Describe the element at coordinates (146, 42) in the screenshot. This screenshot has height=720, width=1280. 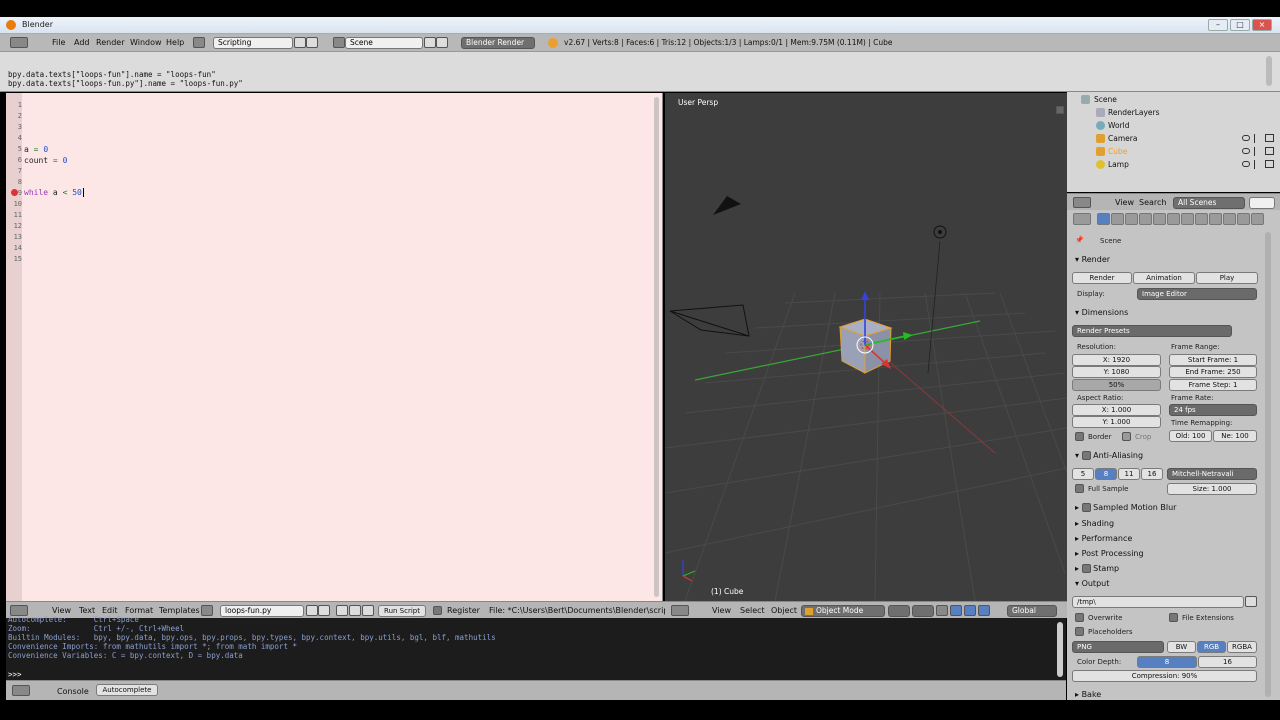
I see `menu-window: Window` at that location.